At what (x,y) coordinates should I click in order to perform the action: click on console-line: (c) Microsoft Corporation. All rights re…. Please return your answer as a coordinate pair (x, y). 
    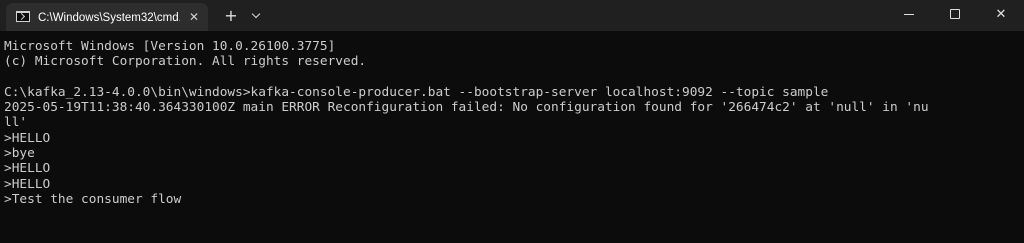
    Looking at the image, I should click on (185, 62).